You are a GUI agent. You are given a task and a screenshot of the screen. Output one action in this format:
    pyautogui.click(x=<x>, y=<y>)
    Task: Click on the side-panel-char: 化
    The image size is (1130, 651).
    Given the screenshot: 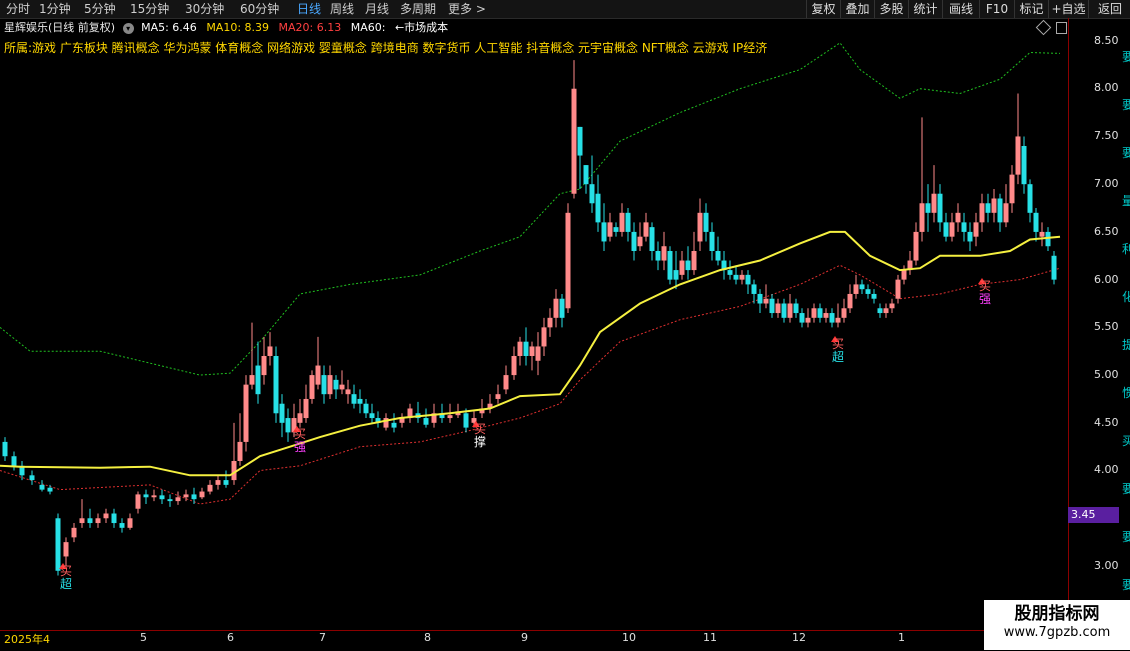 What is the action you would take?
    pyautogui.click(x=1126, y=297)
    